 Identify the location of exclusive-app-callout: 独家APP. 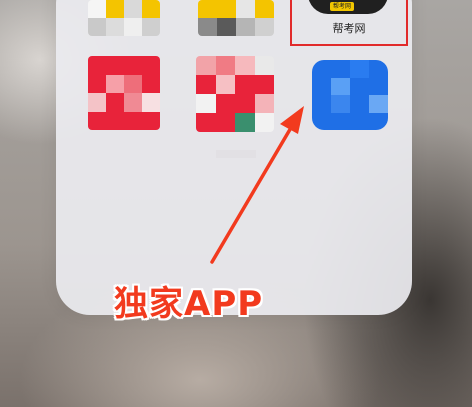
(189, 304).